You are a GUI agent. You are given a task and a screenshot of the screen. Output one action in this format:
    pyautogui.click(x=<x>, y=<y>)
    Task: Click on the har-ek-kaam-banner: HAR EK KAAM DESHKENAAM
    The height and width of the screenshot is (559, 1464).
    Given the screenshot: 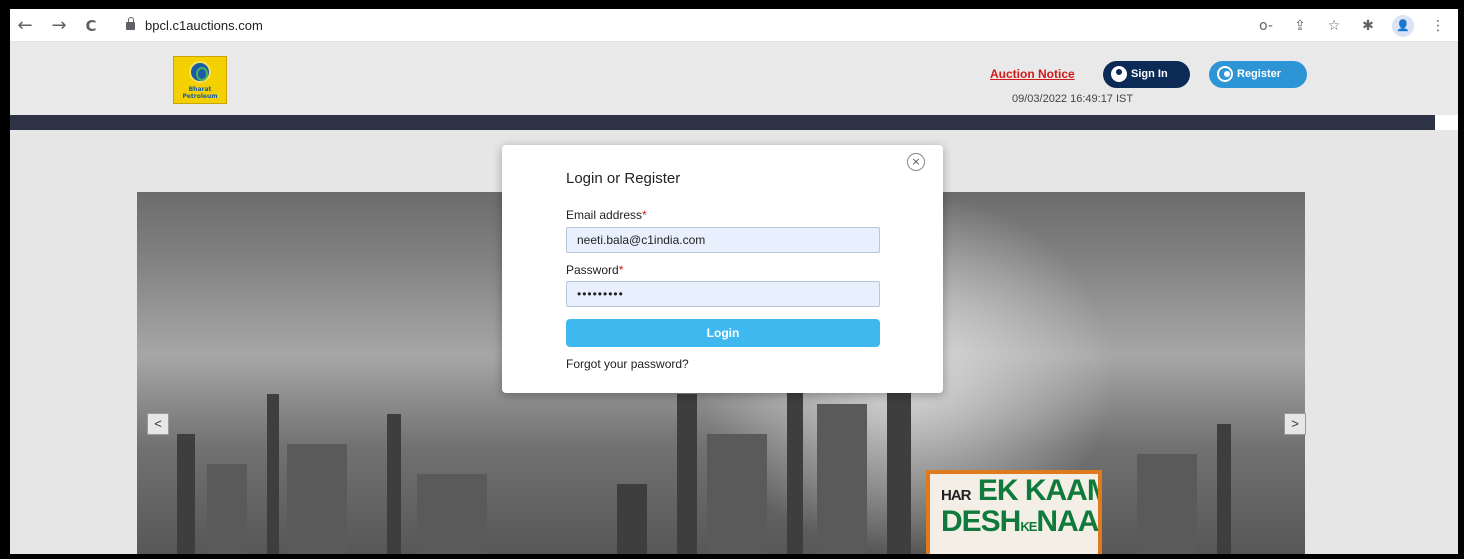 What is the action you would take?
    pyautogui.click(x=1014, y=512)
    